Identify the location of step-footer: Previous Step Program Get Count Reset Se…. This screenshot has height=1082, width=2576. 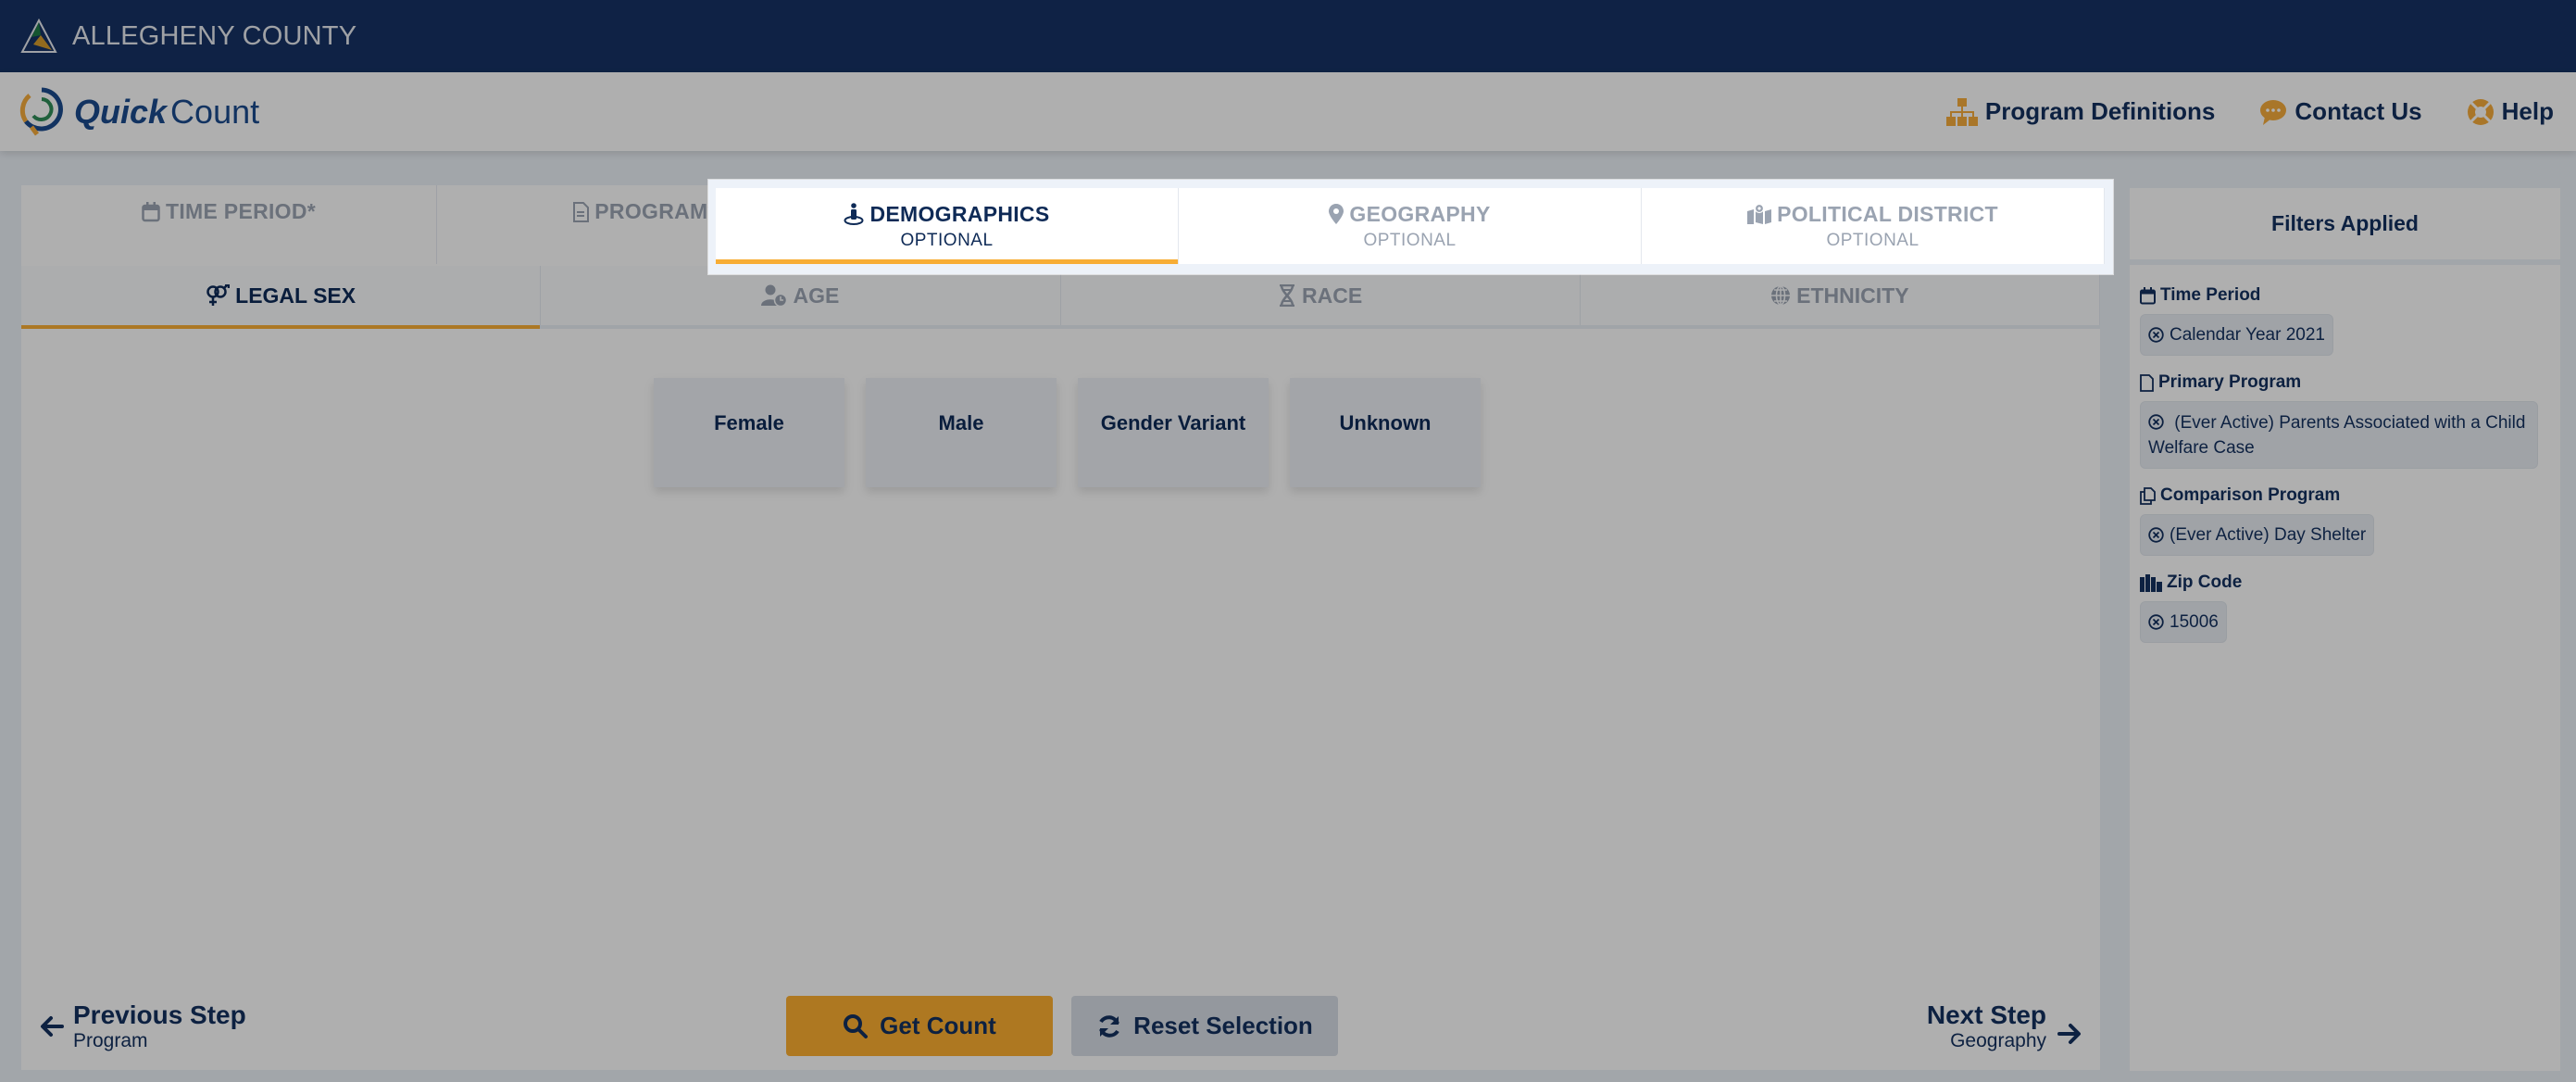
(1060, 1026).